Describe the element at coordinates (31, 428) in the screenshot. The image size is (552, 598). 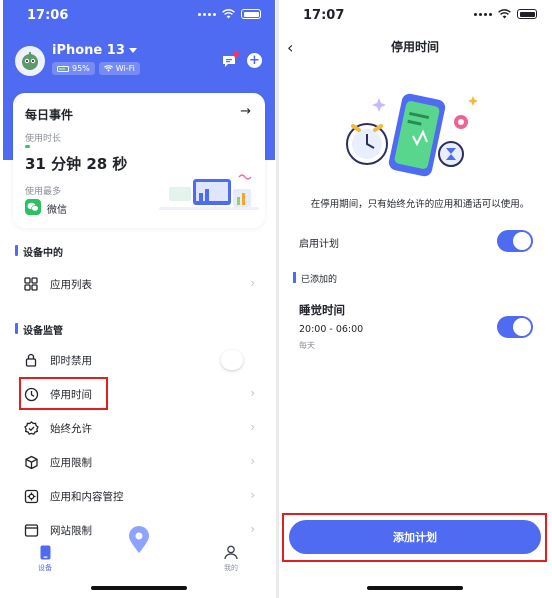
I see `check-badge-icon` at that location.